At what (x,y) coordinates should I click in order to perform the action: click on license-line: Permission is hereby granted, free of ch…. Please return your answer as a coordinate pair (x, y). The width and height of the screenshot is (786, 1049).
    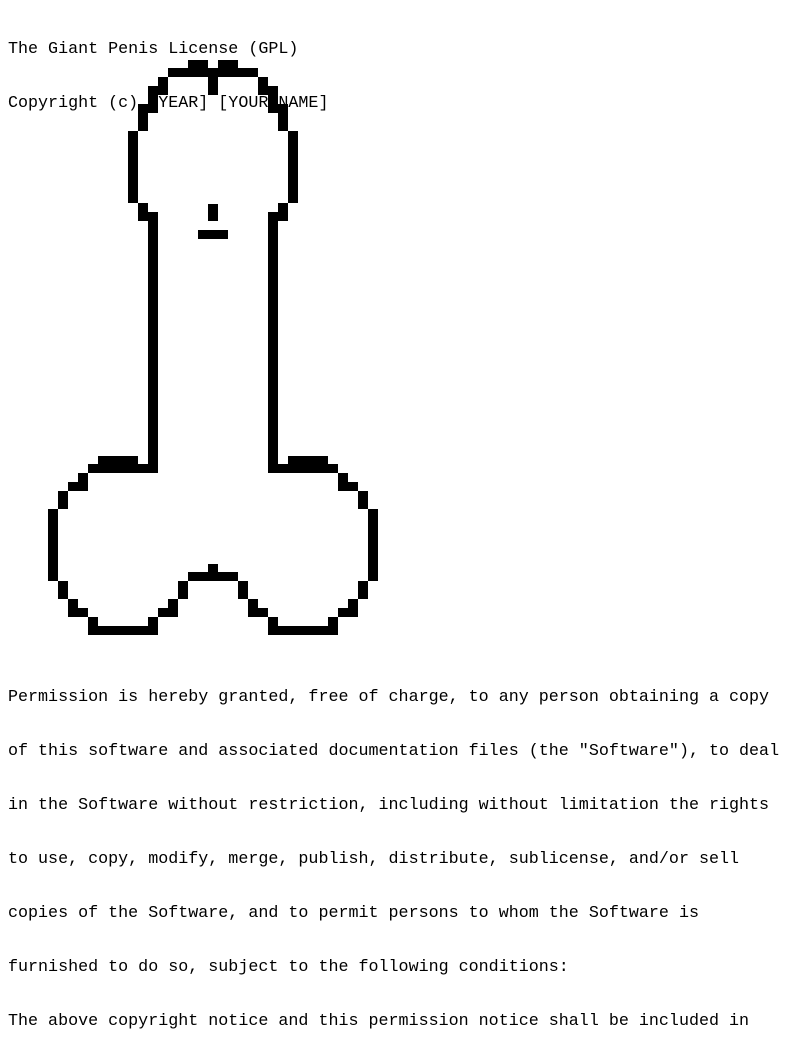
    Looking at the image, I should click on (389, 697).